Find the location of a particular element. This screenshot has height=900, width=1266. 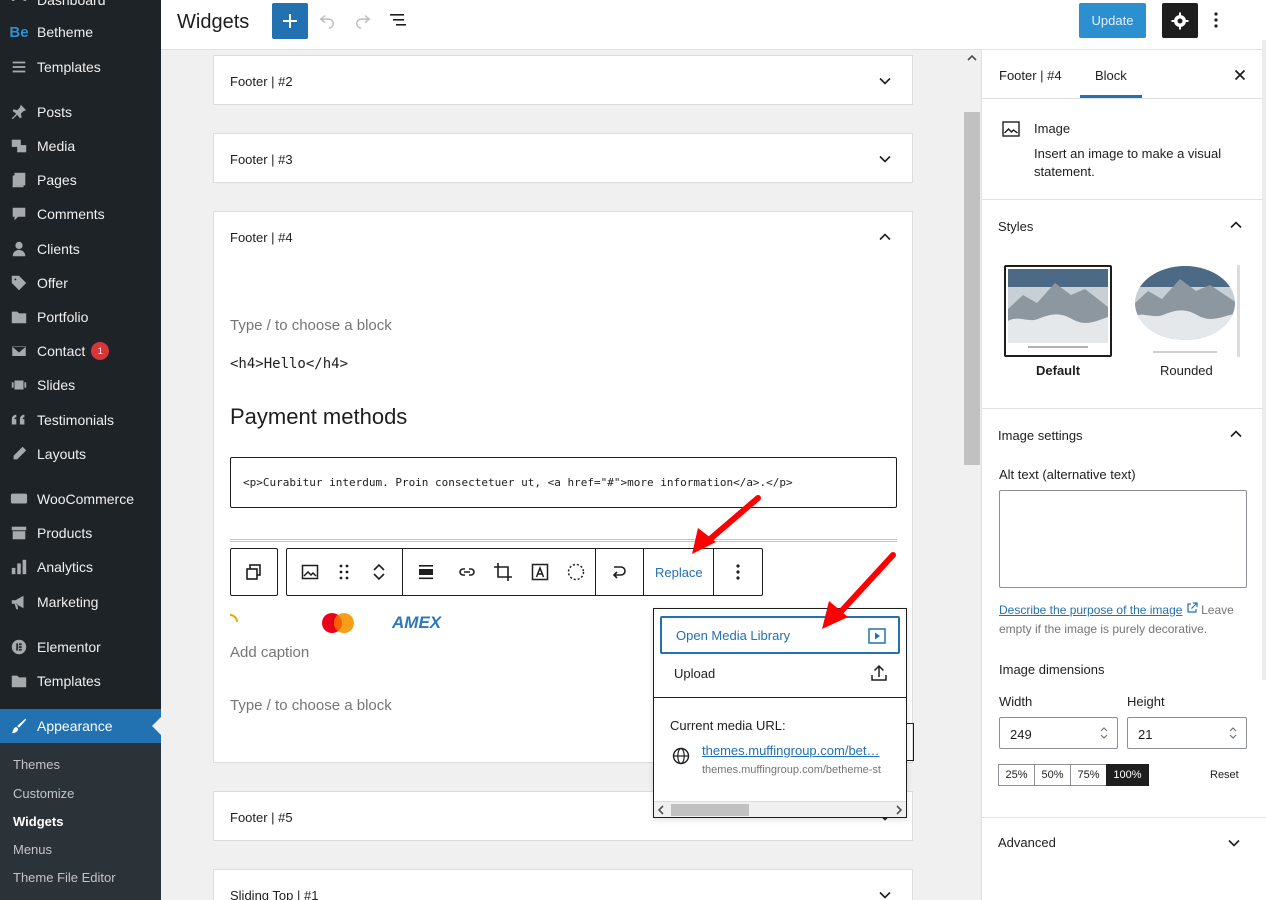

scroll-right-arrow-icon is located at coordinates (899, 810).